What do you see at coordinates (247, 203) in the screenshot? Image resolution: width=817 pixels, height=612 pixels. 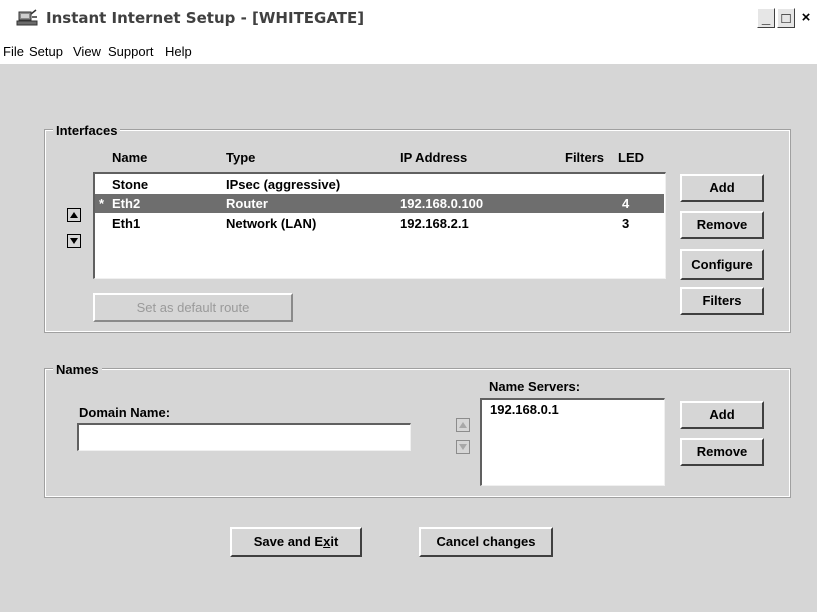 I see `interface-type: Router` at bounding box center [247, 203].